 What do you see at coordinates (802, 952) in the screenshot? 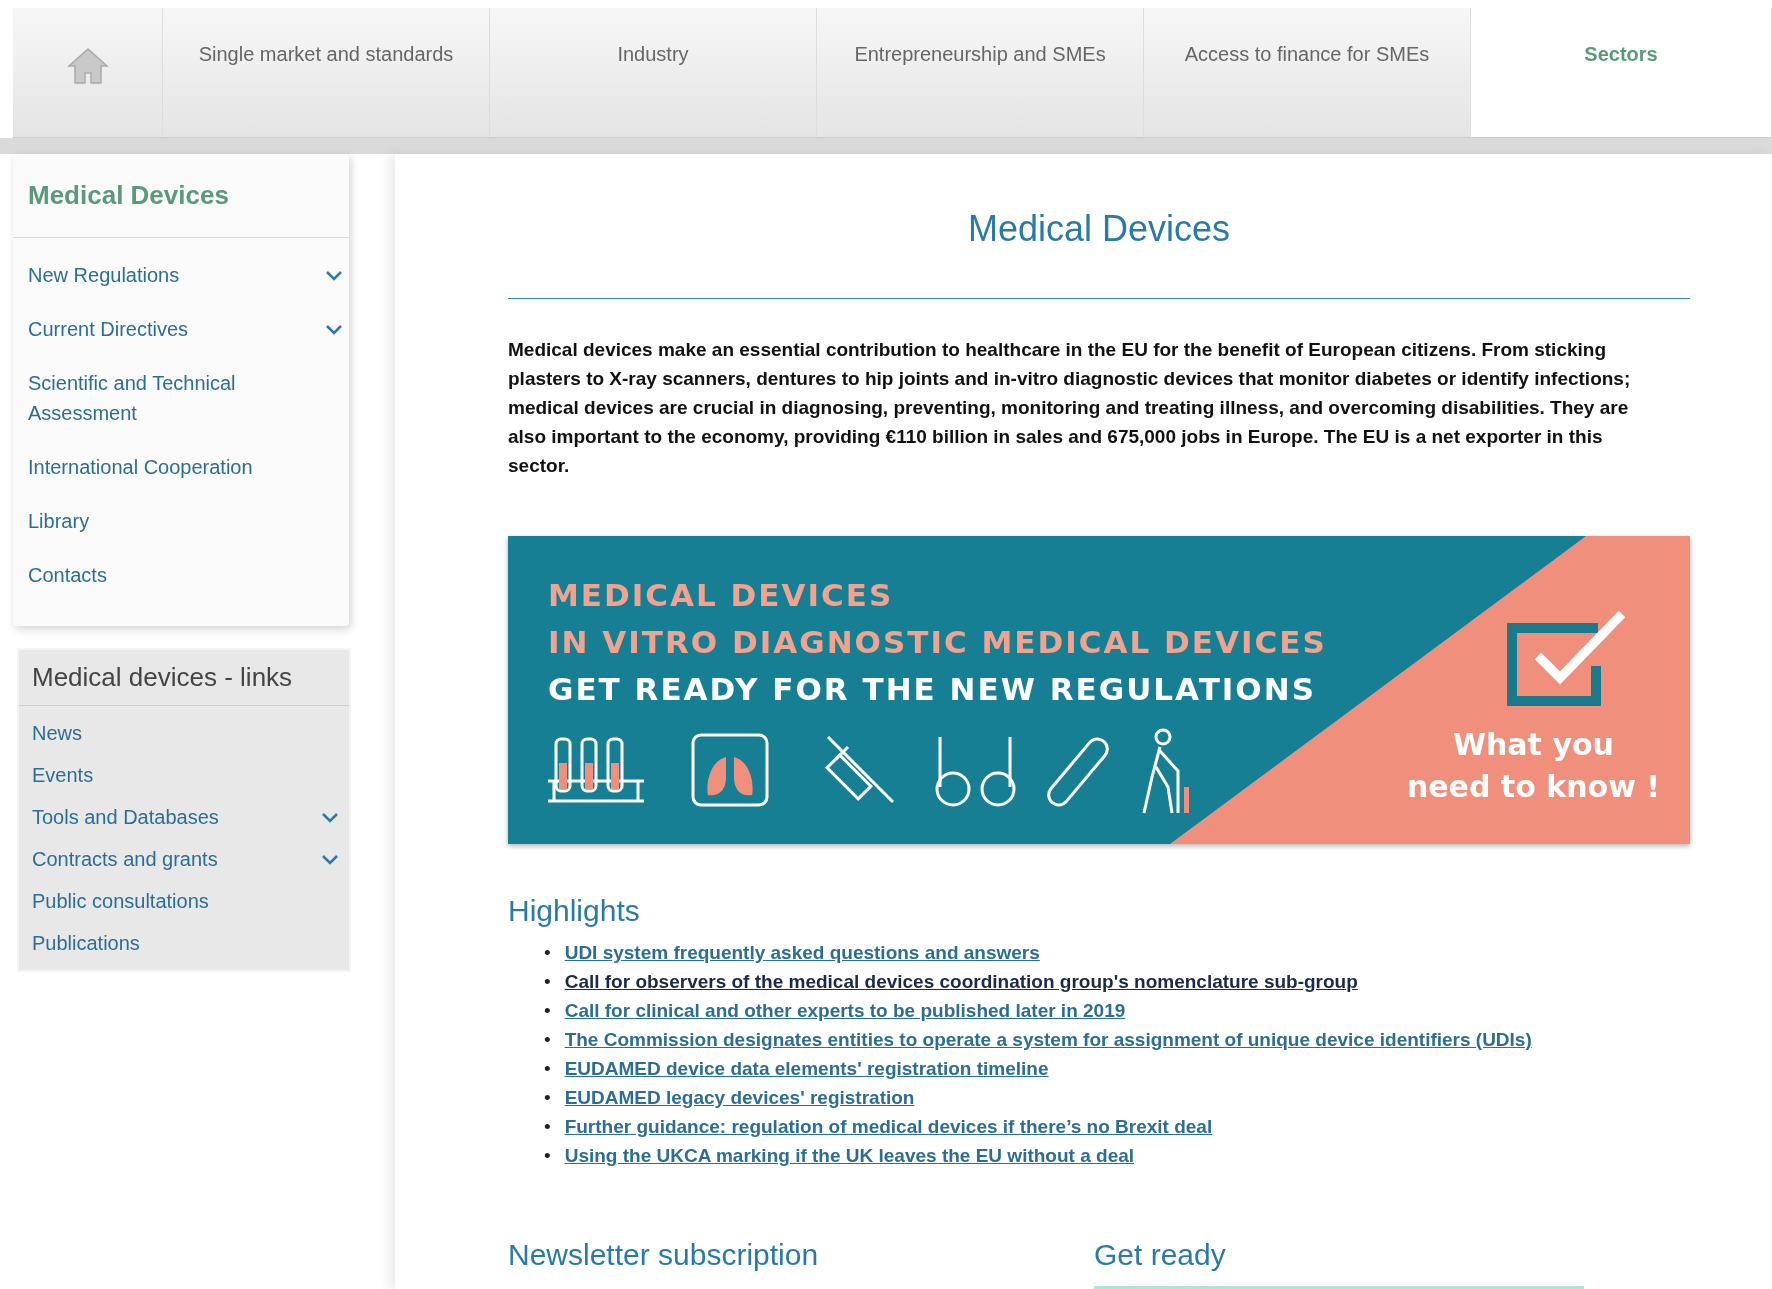
I see `highlight-link: UDI system frequently asked questions and answers` at bounding box center [802, 952].